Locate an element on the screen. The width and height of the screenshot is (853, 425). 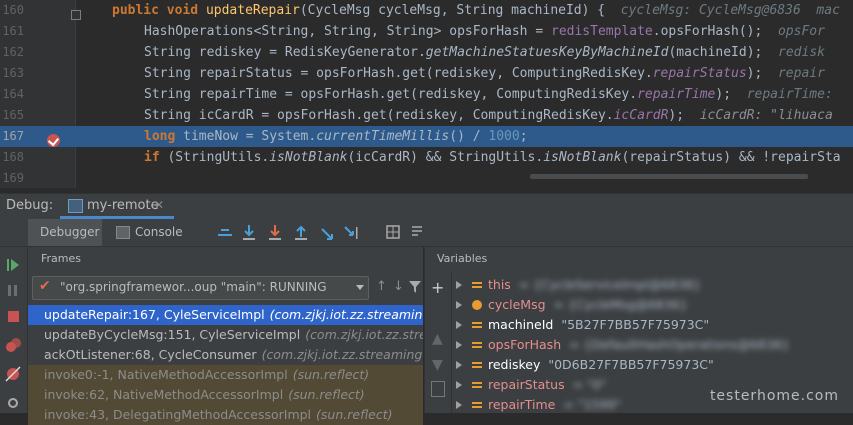
tab-console: Console is located at coordinates (146, 232).